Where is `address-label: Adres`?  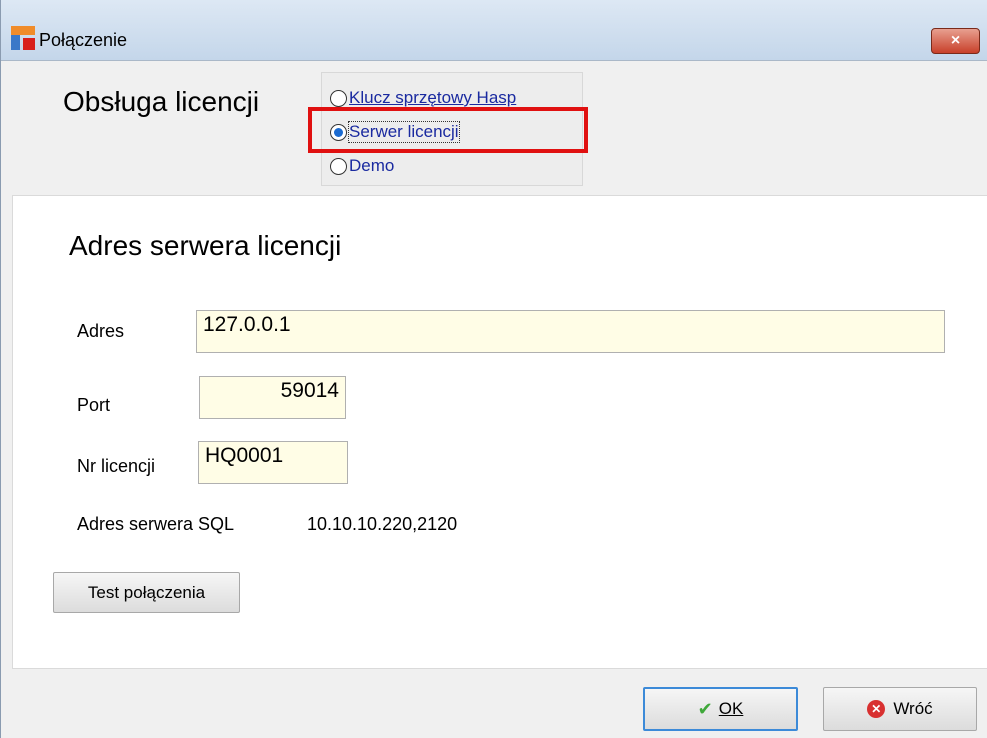 address-label: Adres is located at coordinates (101, 331).